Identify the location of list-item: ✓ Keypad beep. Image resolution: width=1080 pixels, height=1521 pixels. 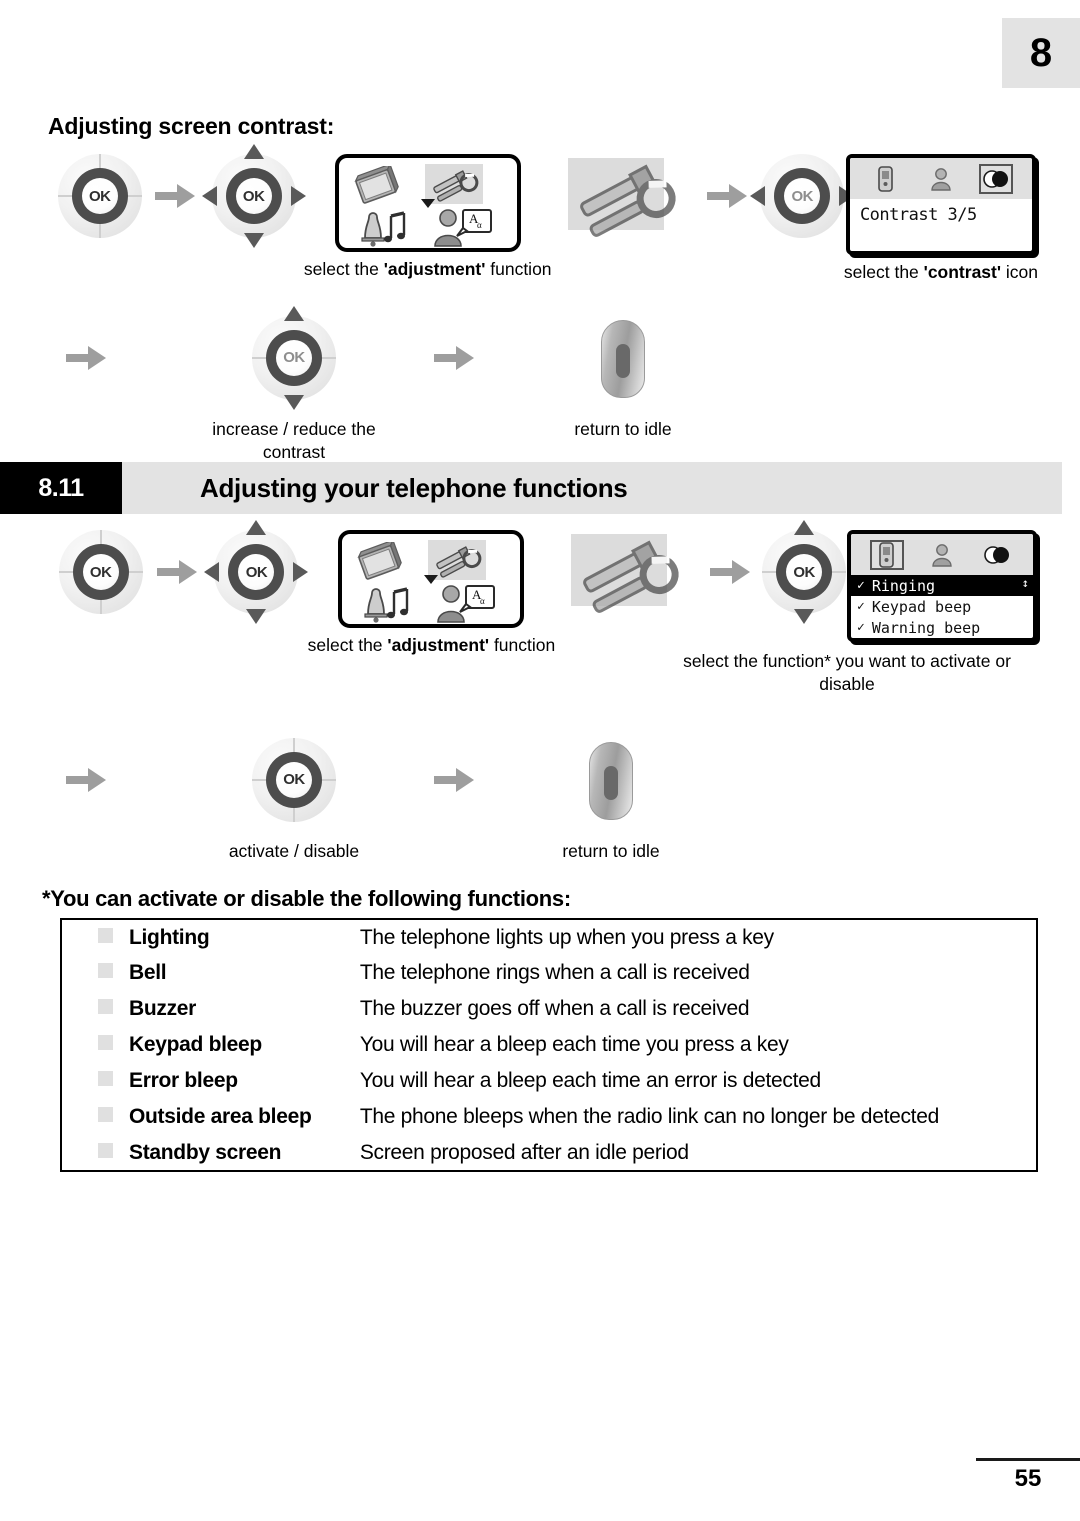
(942, 606).